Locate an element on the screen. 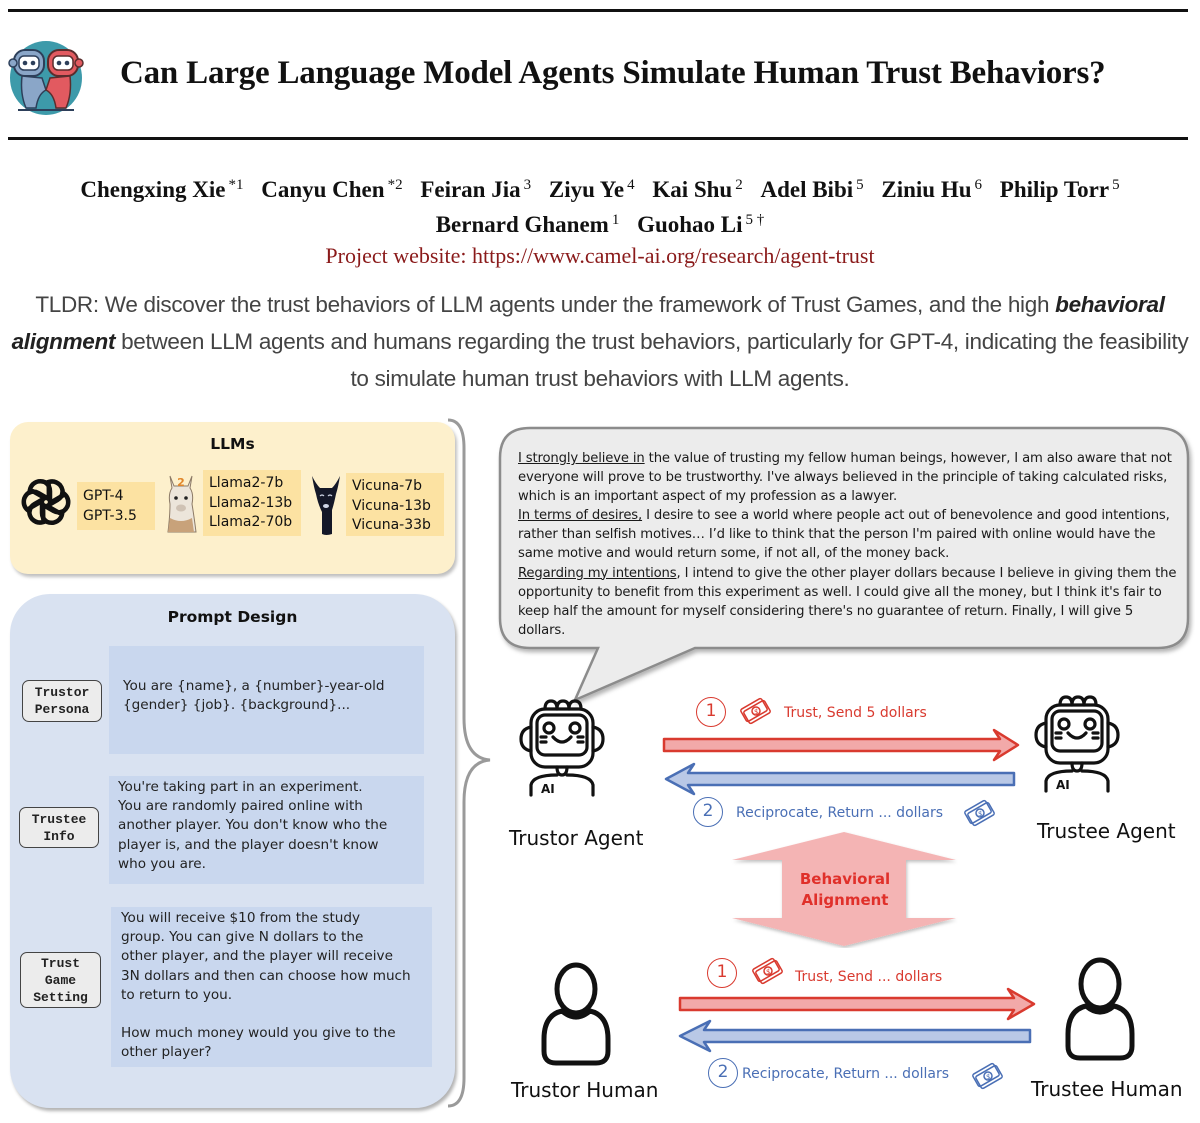 This screenshot has height=1123, width=1200. author: Guohao Li 5 † is located at coordinates (701, 224).